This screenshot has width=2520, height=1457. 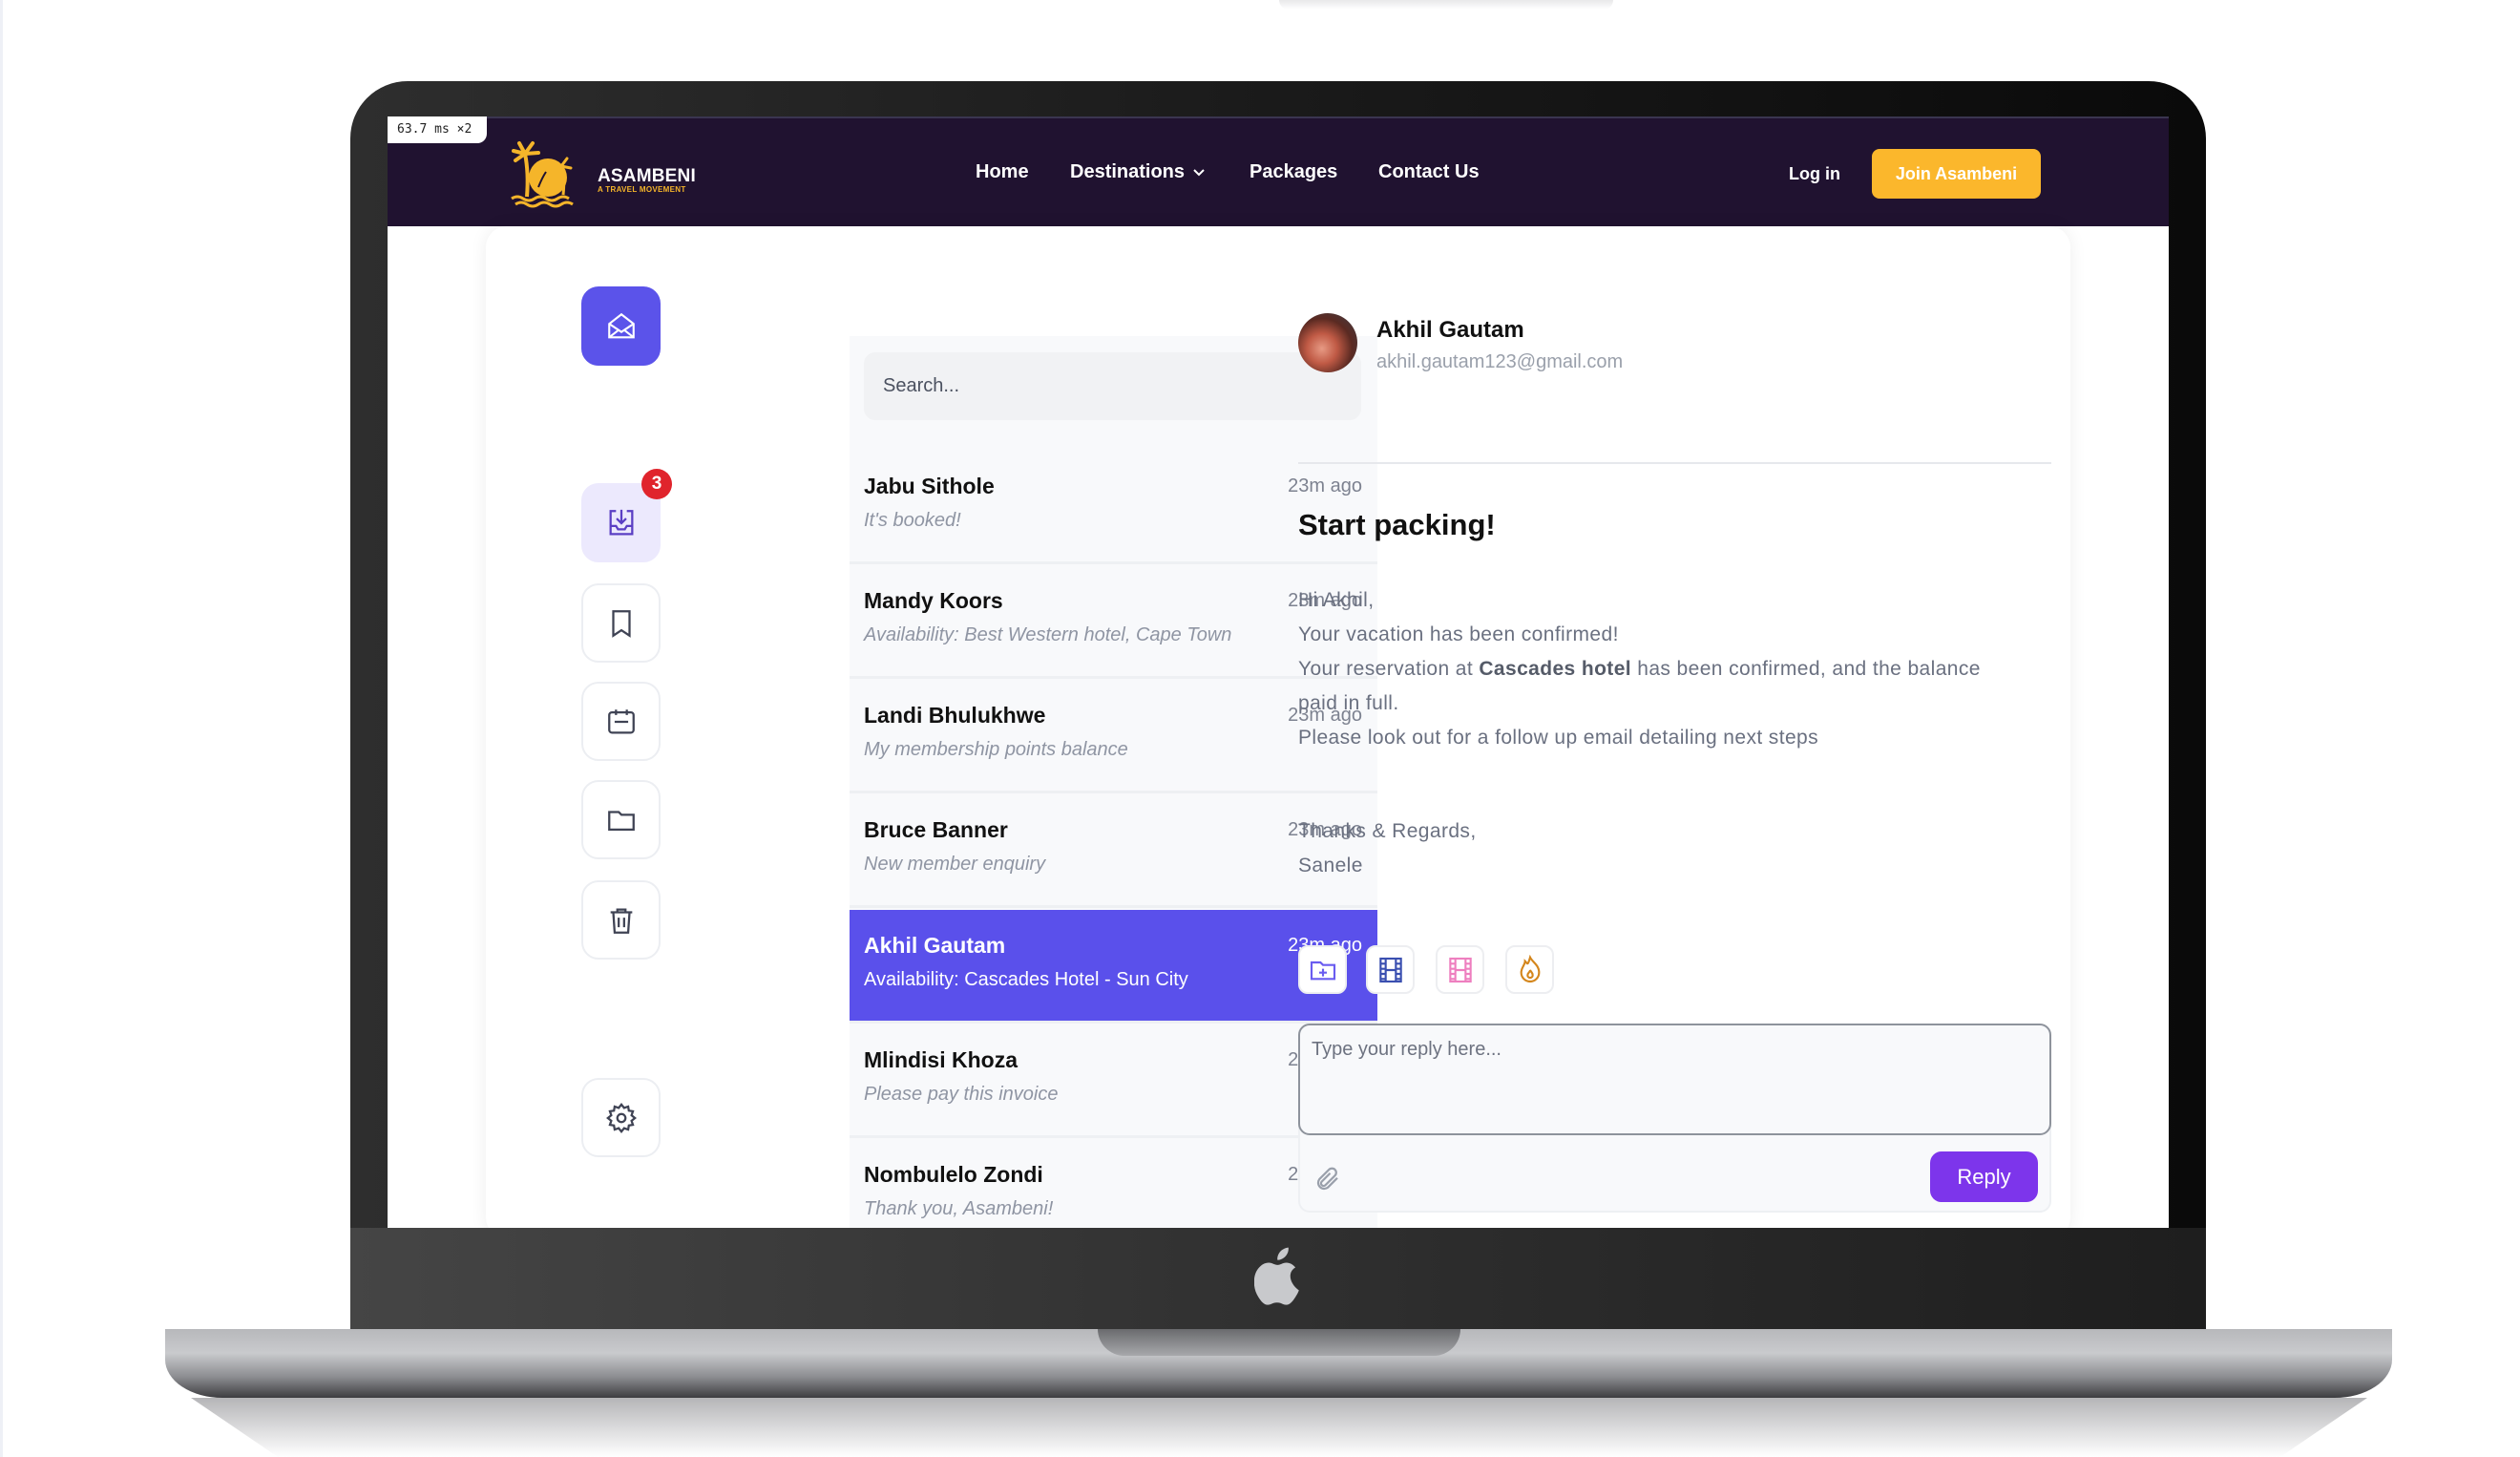 I want to click on sidebar-trash, so click(x=621, y=920).